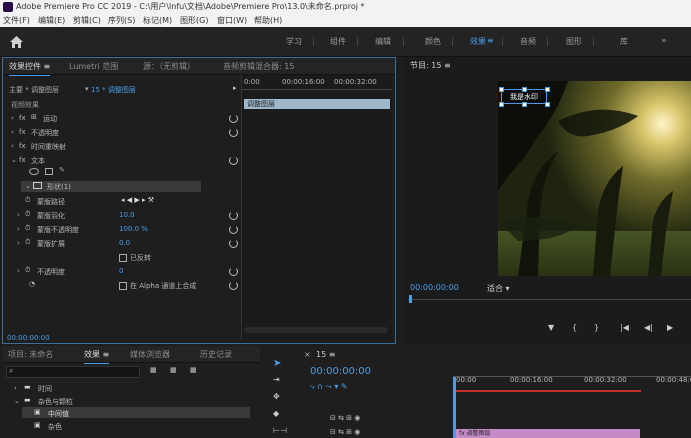  I want to click on prop-opacity-value: 0, so click(121, 271).